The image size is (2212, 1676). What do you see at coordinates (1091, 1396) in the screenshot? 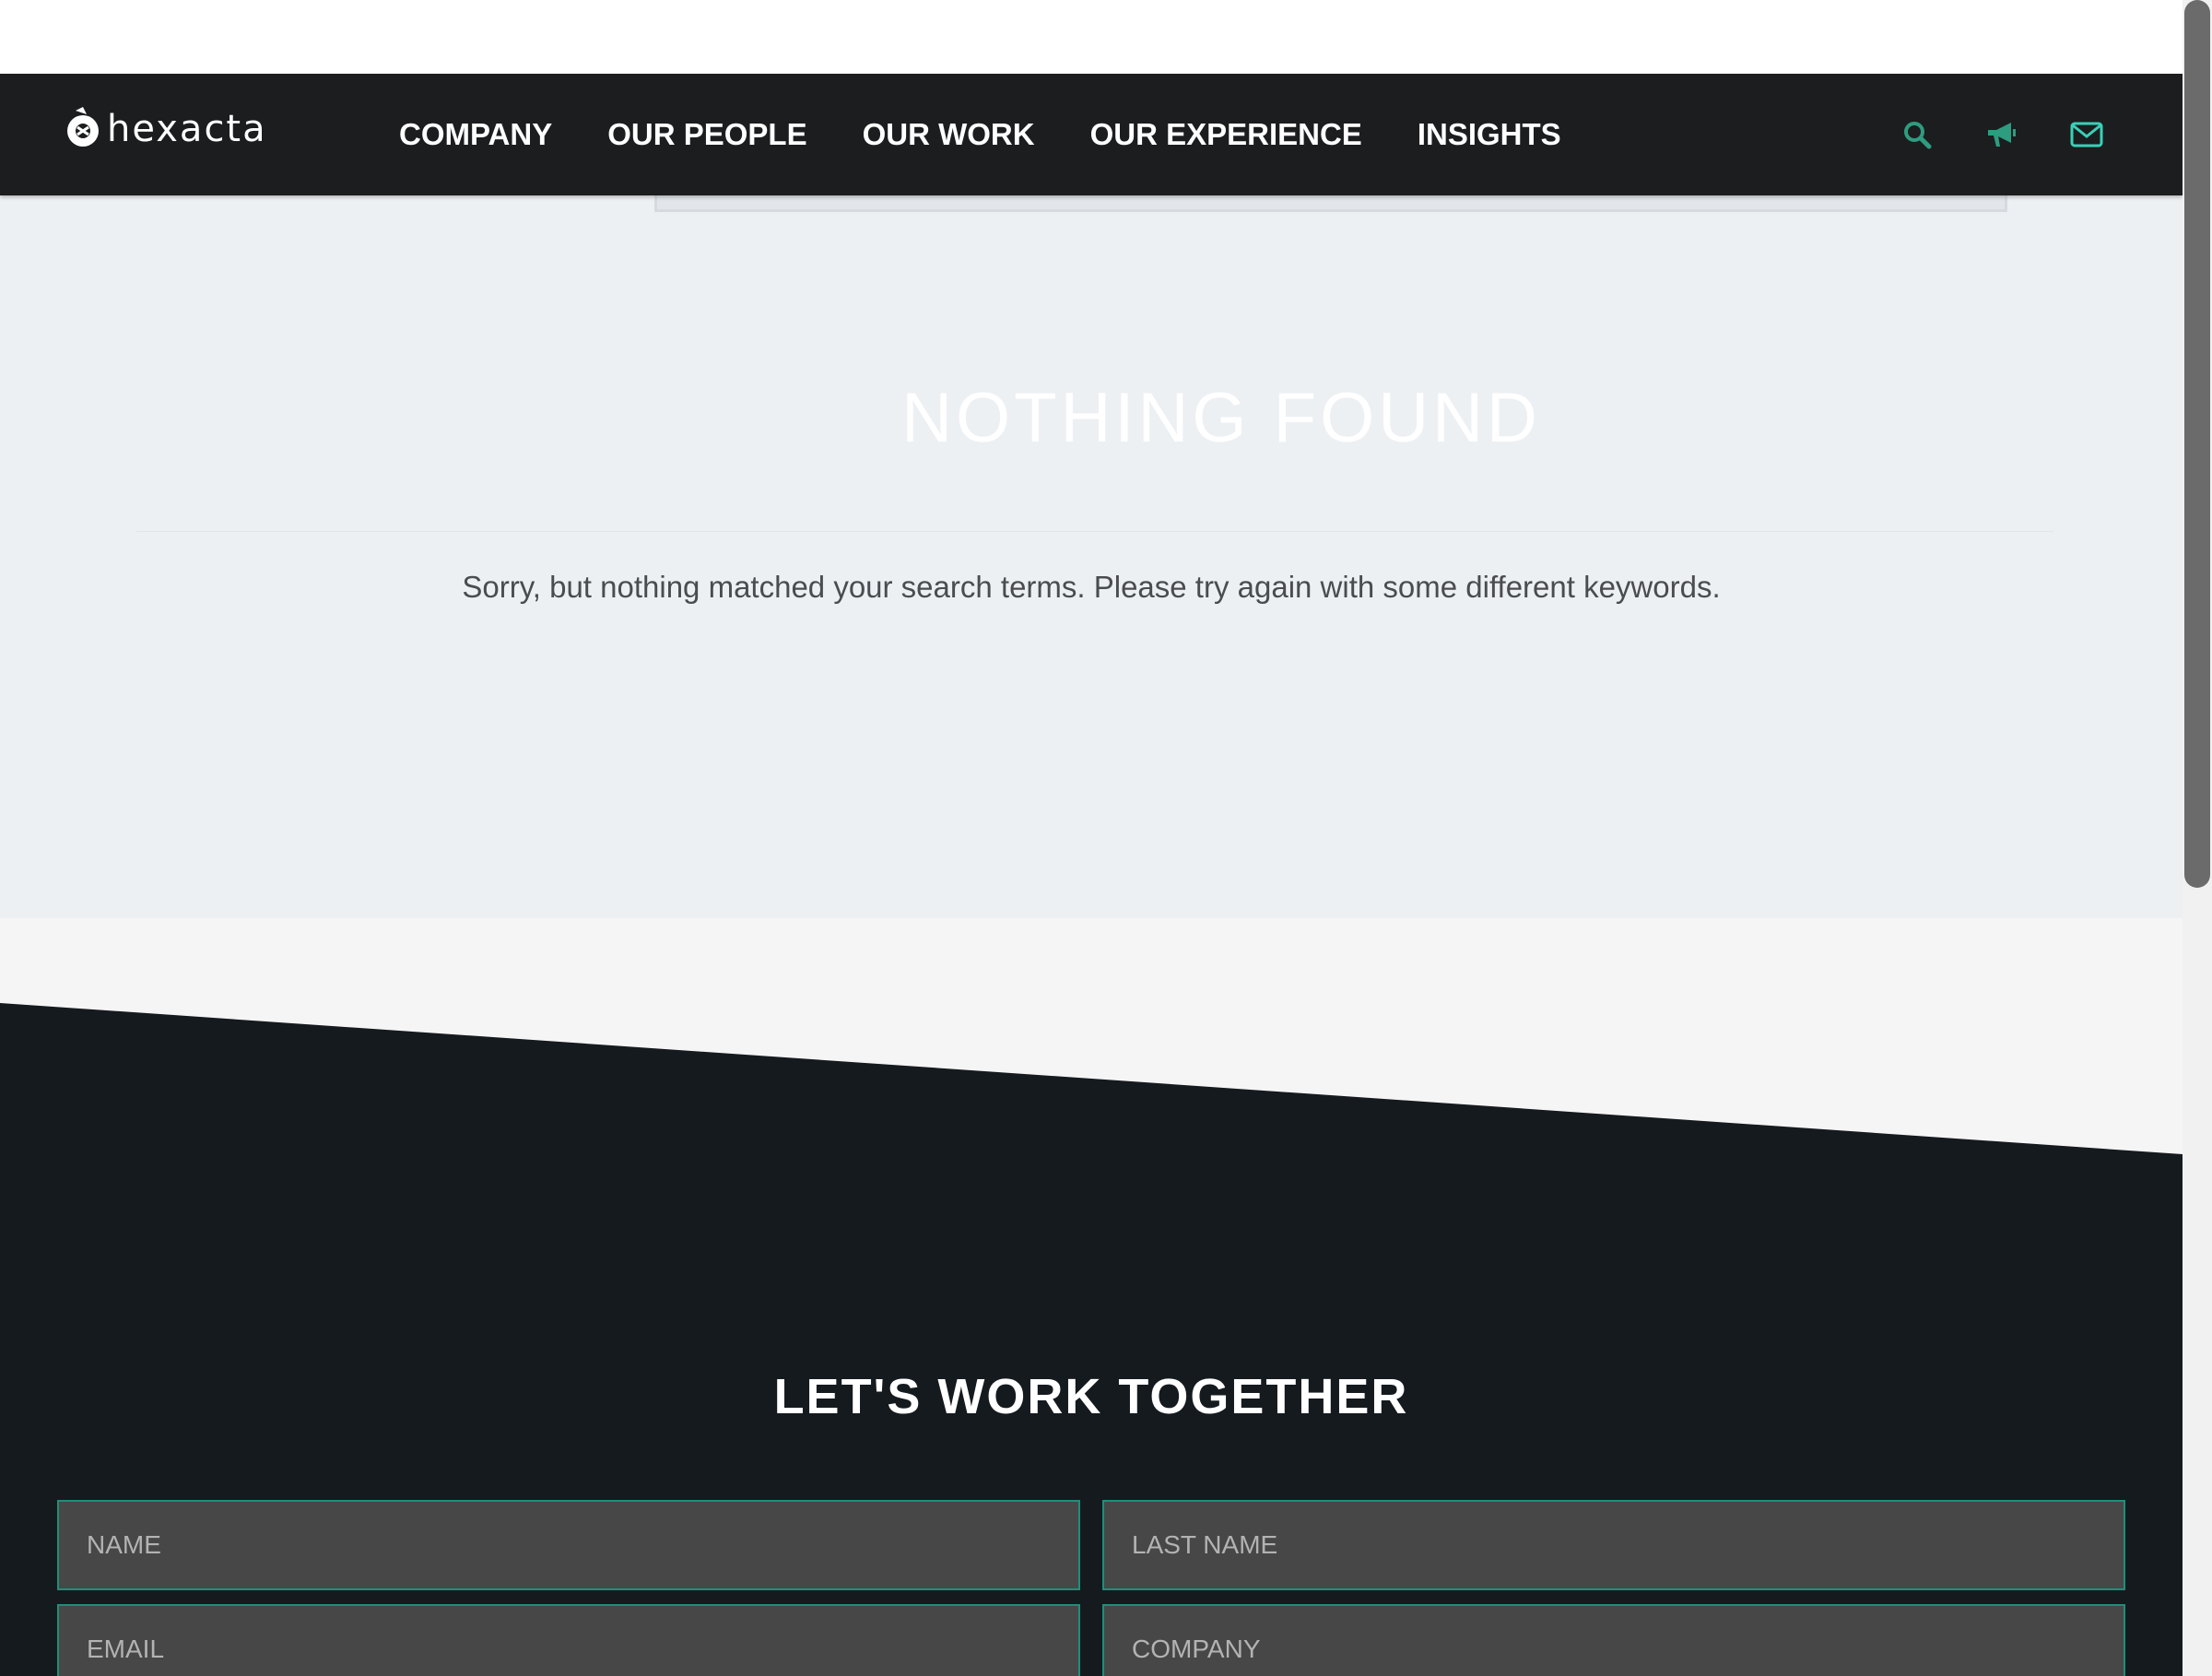
I see `contact-title: LET'S WORK TOGETHER` at bounding box center [1091, 1396].